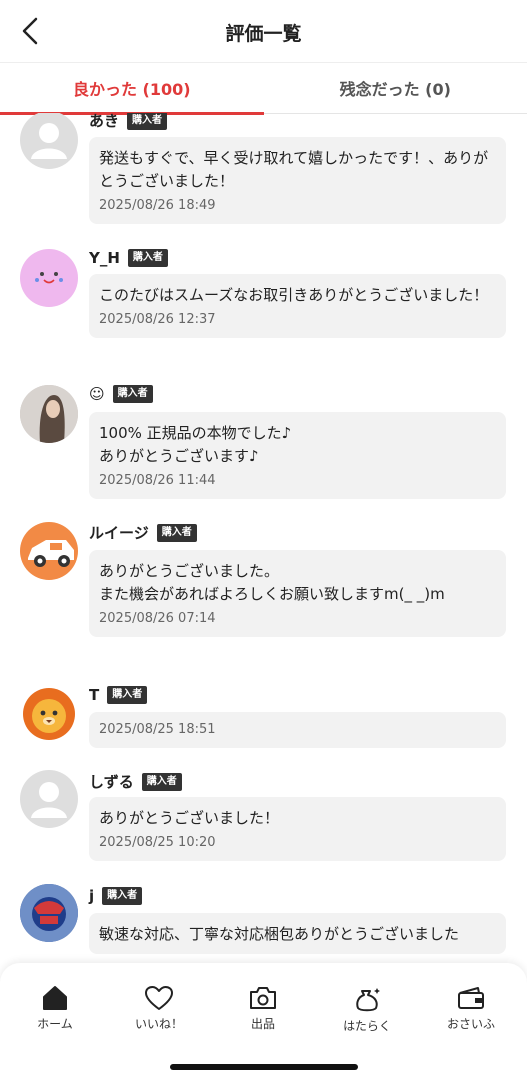 The image size is (527, 1080). Describe the element at coordinates (263, 34) in the screenshot. I see `page-title: 評価一覧` at that location.